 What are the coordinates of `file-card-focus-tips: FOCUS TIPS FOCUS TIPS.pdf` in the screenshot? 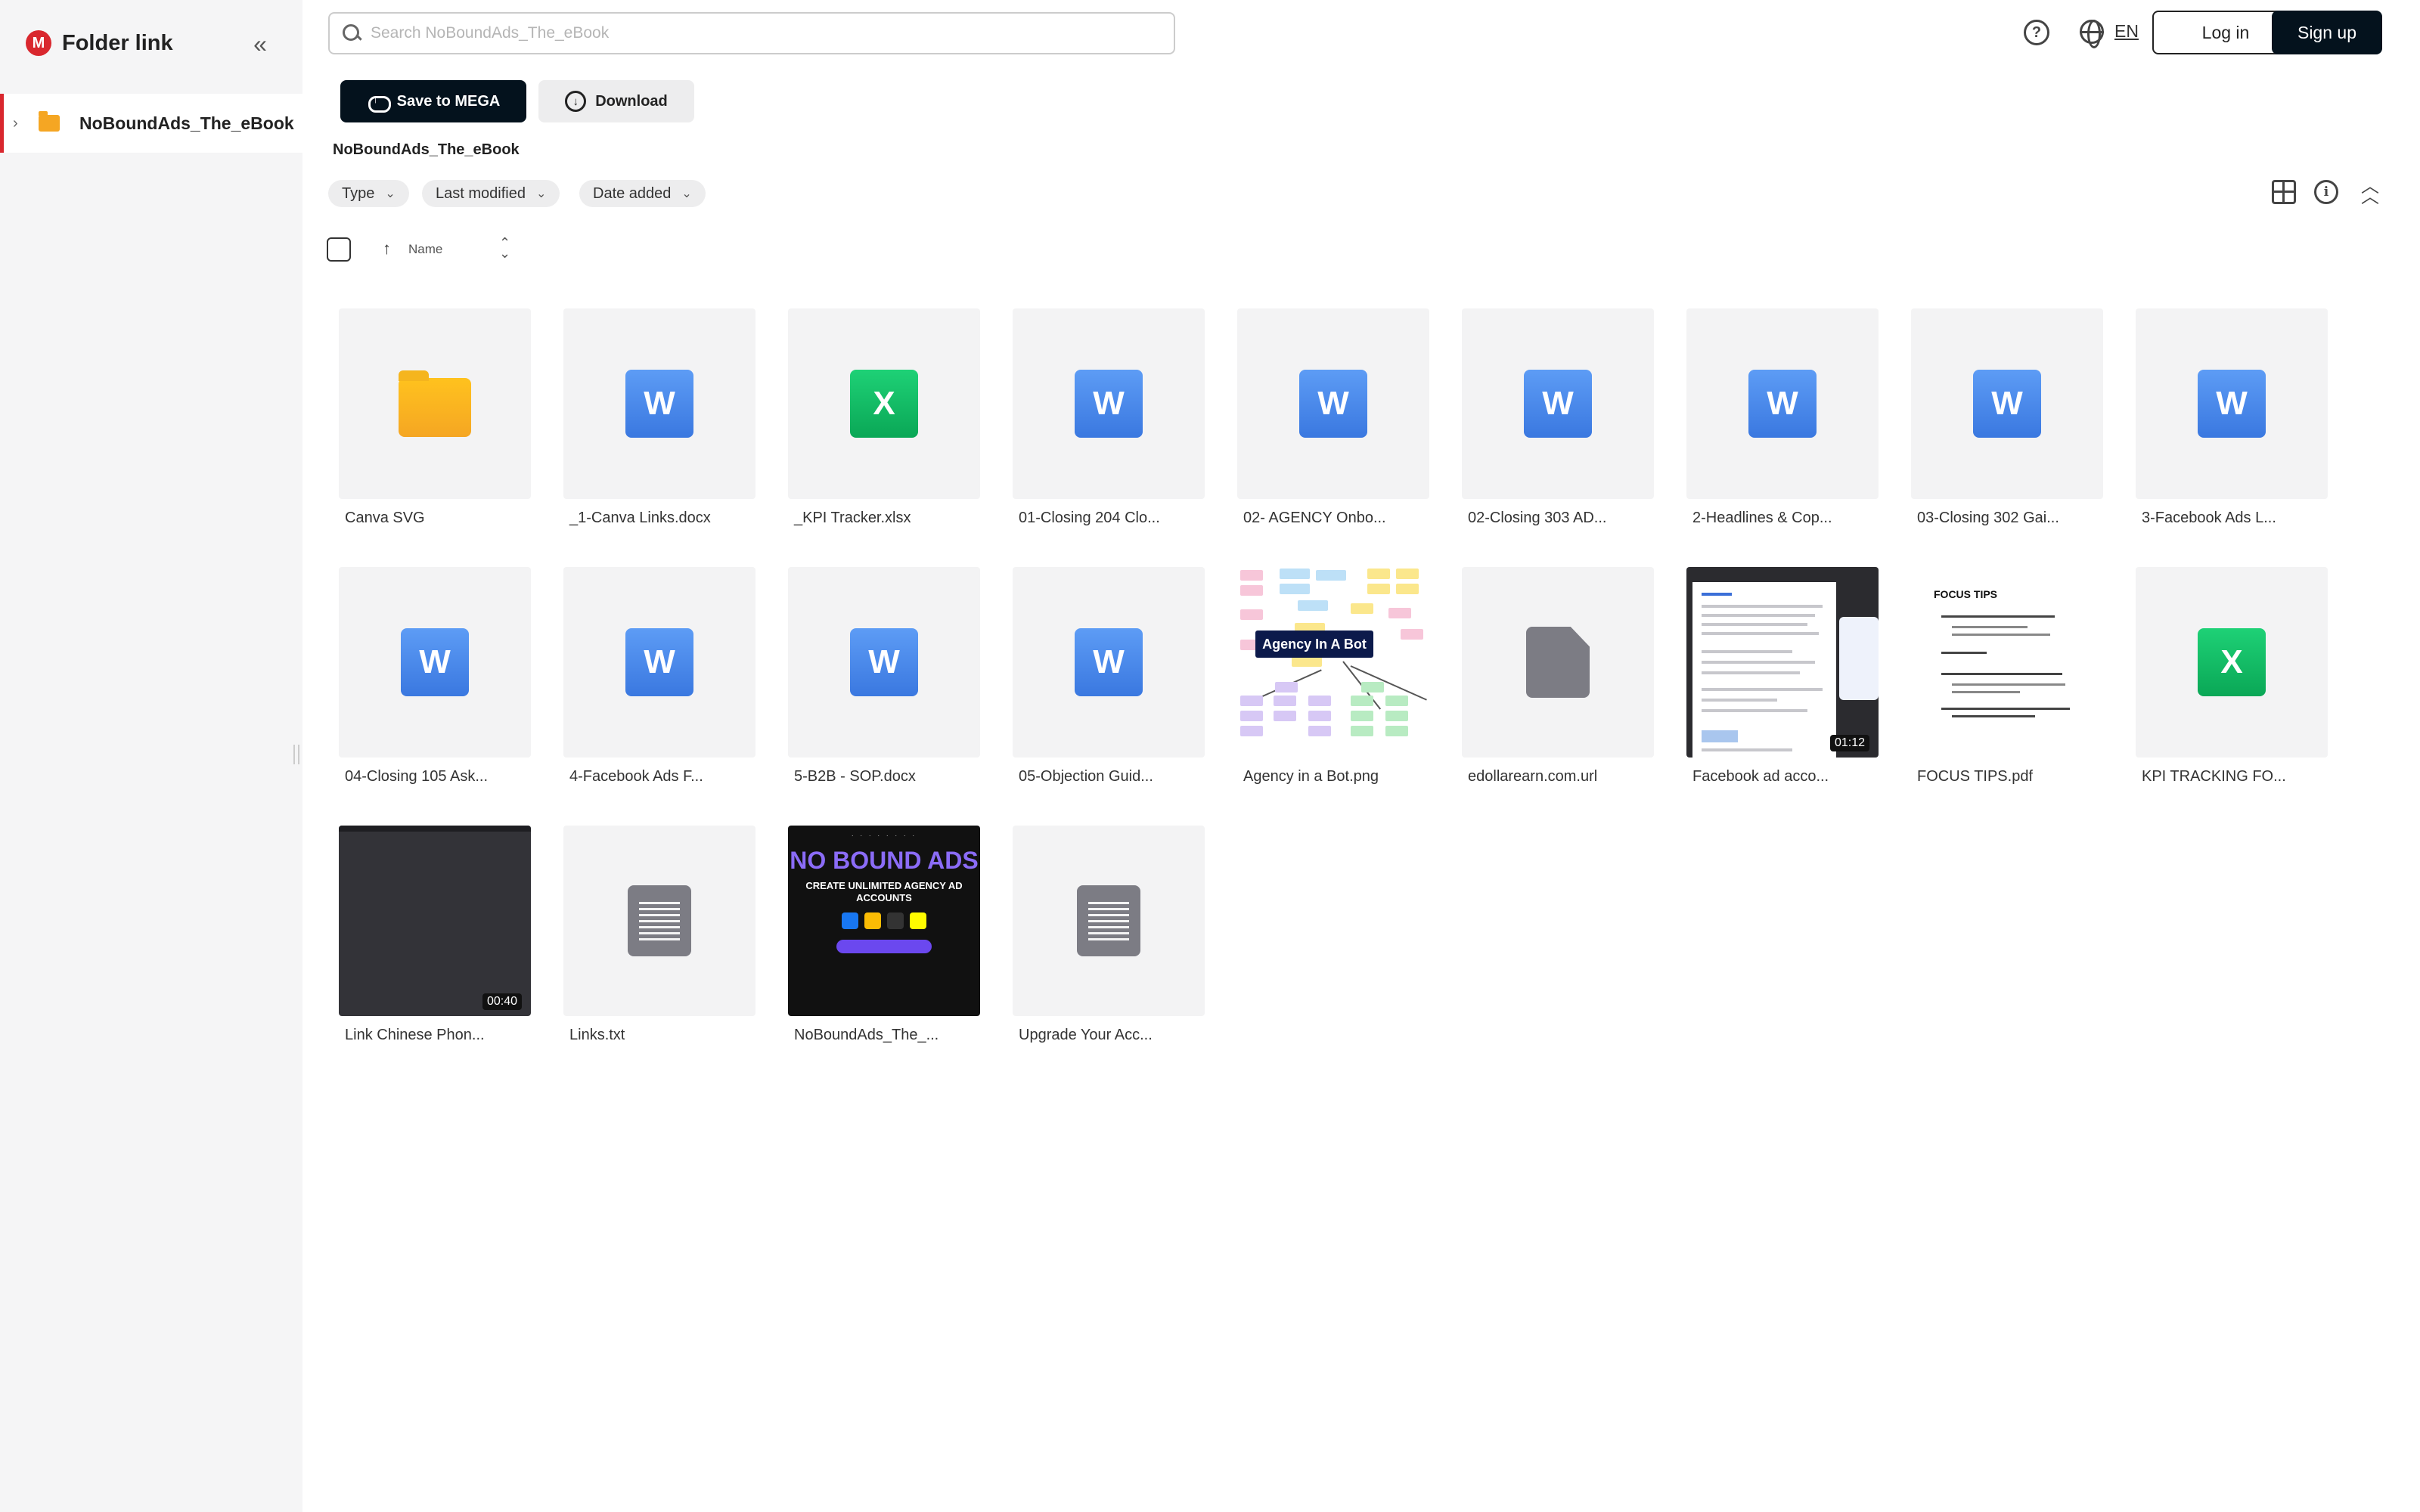 It's located at (2007, 680).